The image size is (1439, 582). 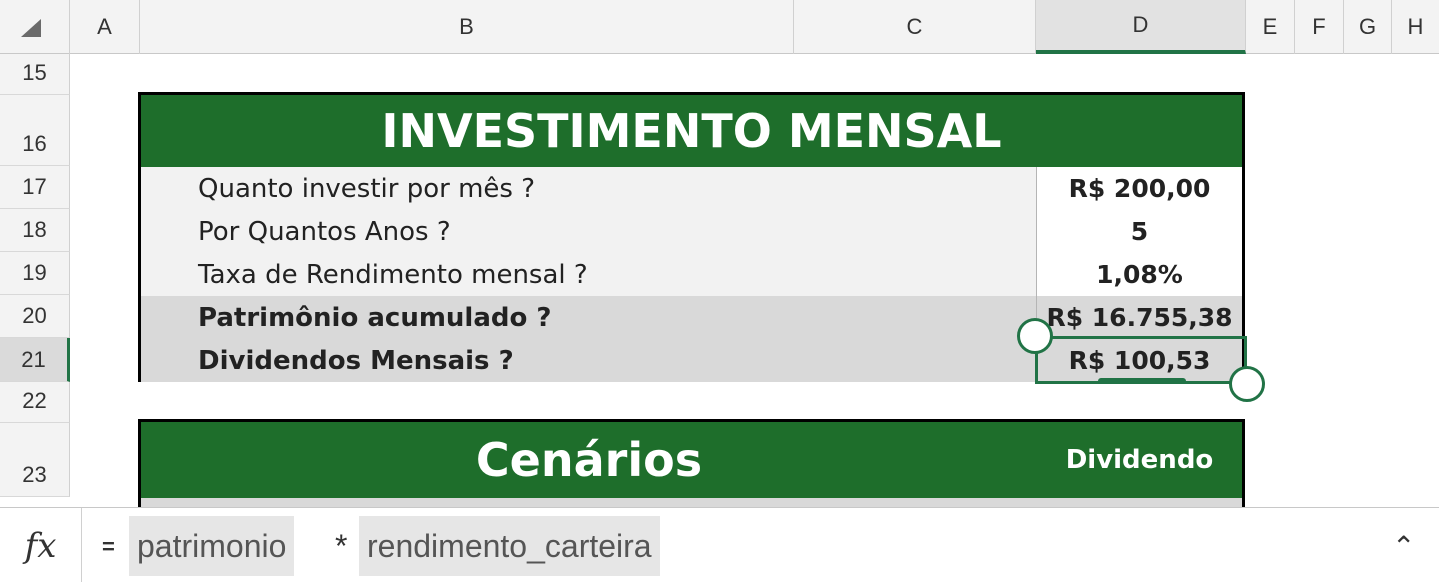 What do you see at coordinates (915, 27) in the screenshot?
I see `column-header-c: C` at bounding box center [915, 27].